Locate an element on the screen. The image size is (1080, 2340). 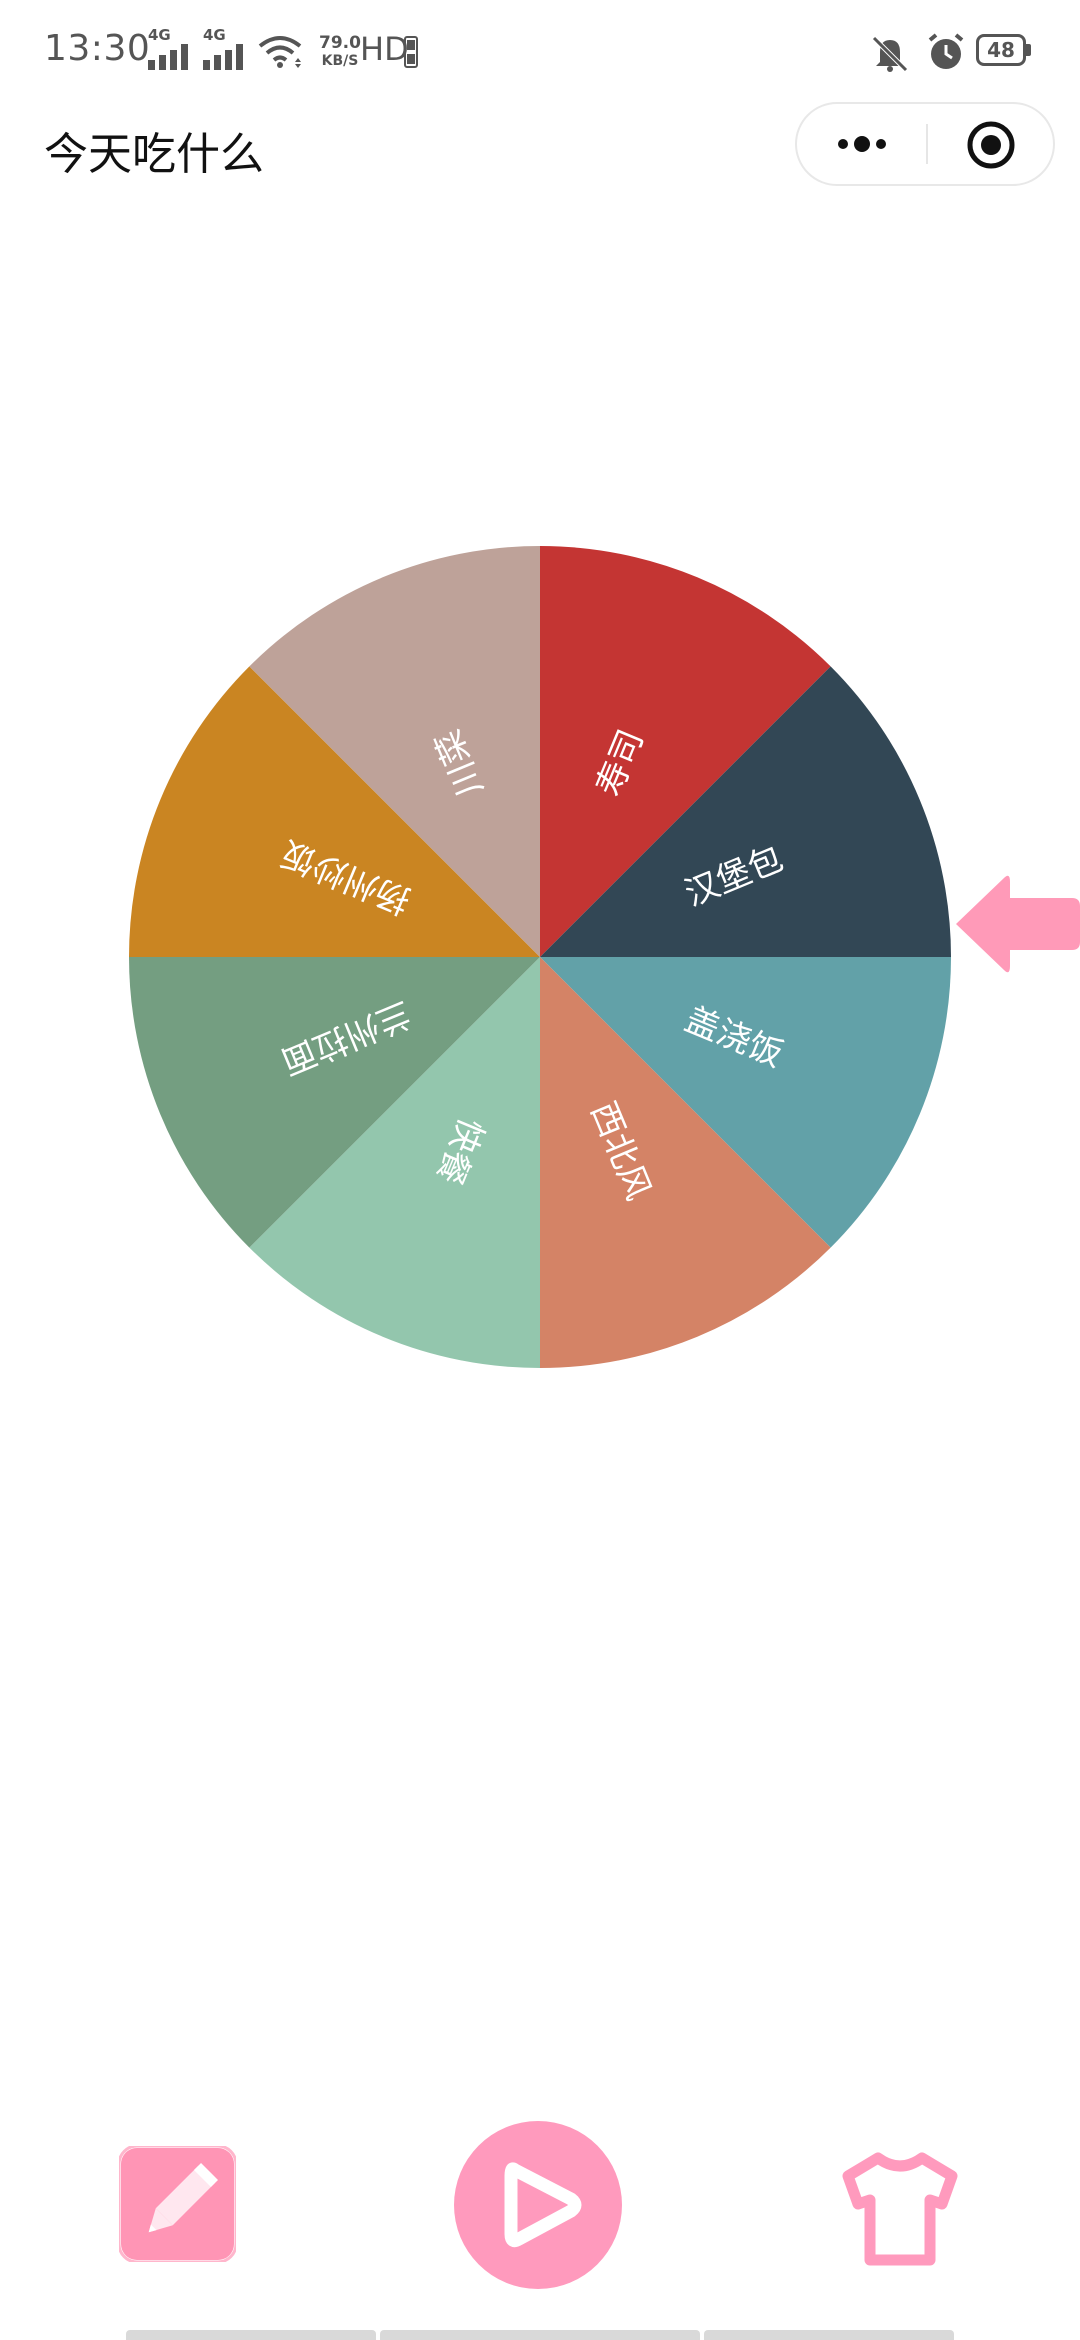
battery-level: 48 is located at coordinates (1001, 50).